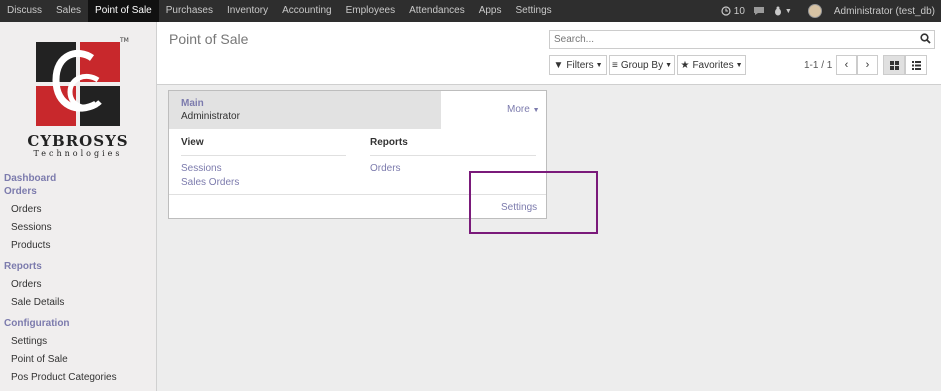 The height and width of the screenshot is (391, 941). What do you see at coordinates (78, 266) in the screenshot?
I see `sidebar-section-reports: Reports` at bounding box center [78, 266].